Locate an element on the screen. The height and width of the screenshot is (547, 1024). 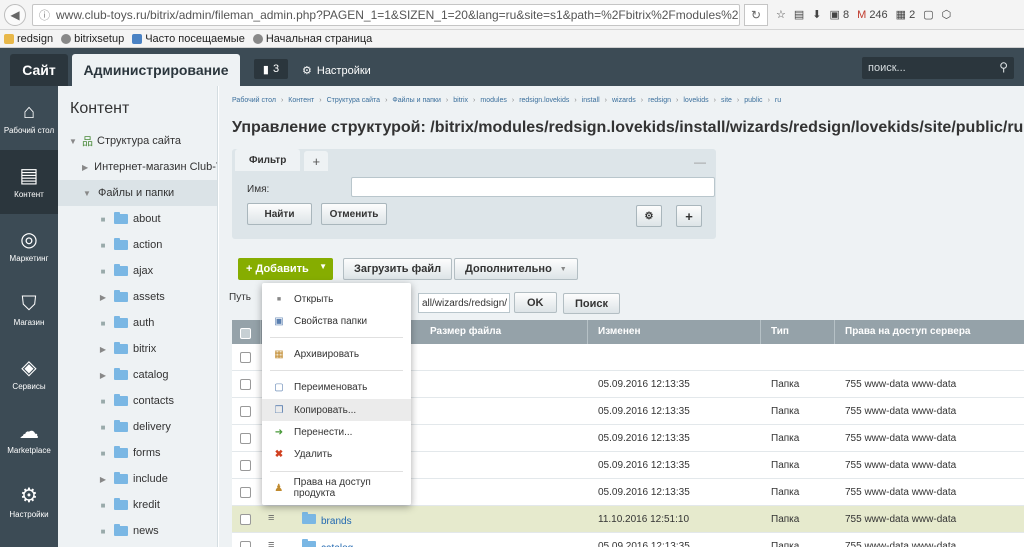
info-icon: ⓘ is located at coordinates (44, 15).